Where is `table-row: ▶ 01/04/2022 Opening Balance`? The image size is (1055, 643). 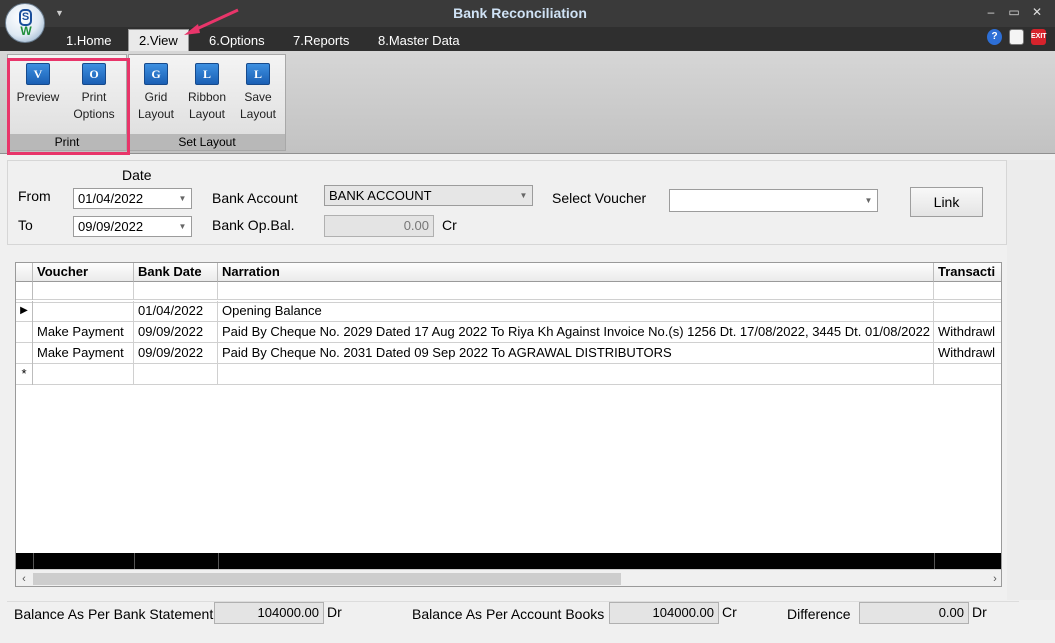 table-row: ▶ 01/04/2022 Opening Balance is located at coordinates (508, 311).